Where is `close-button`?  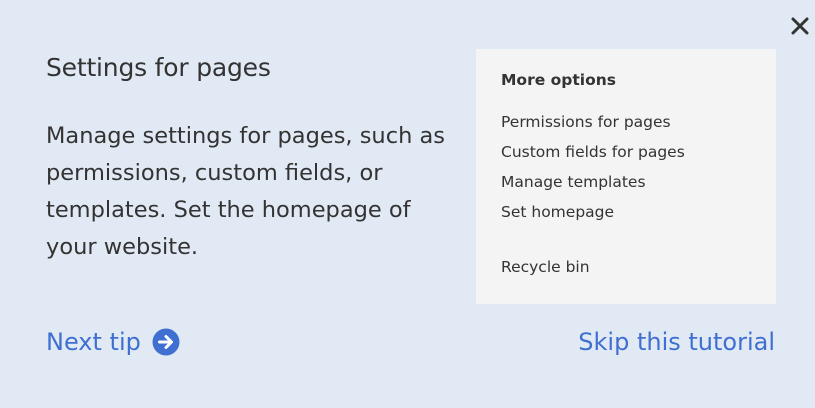 close-button is located at coordinates (800, 26).